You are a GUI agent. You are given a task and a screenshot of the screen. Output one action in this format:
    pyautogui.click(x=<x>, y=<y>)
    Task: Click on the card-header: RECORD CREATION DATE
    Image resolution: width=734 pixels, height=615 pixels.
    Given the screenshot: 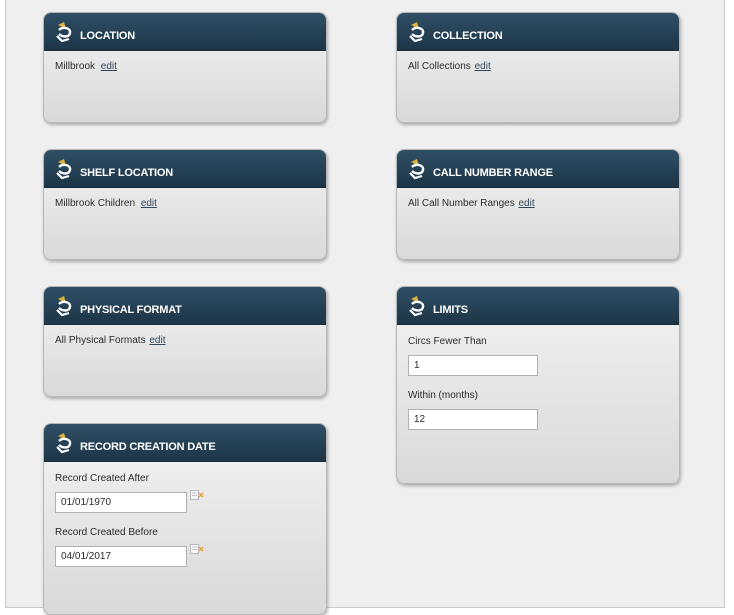 What is the action you would take?
    pyautogui.click(x=185, y=443)
    